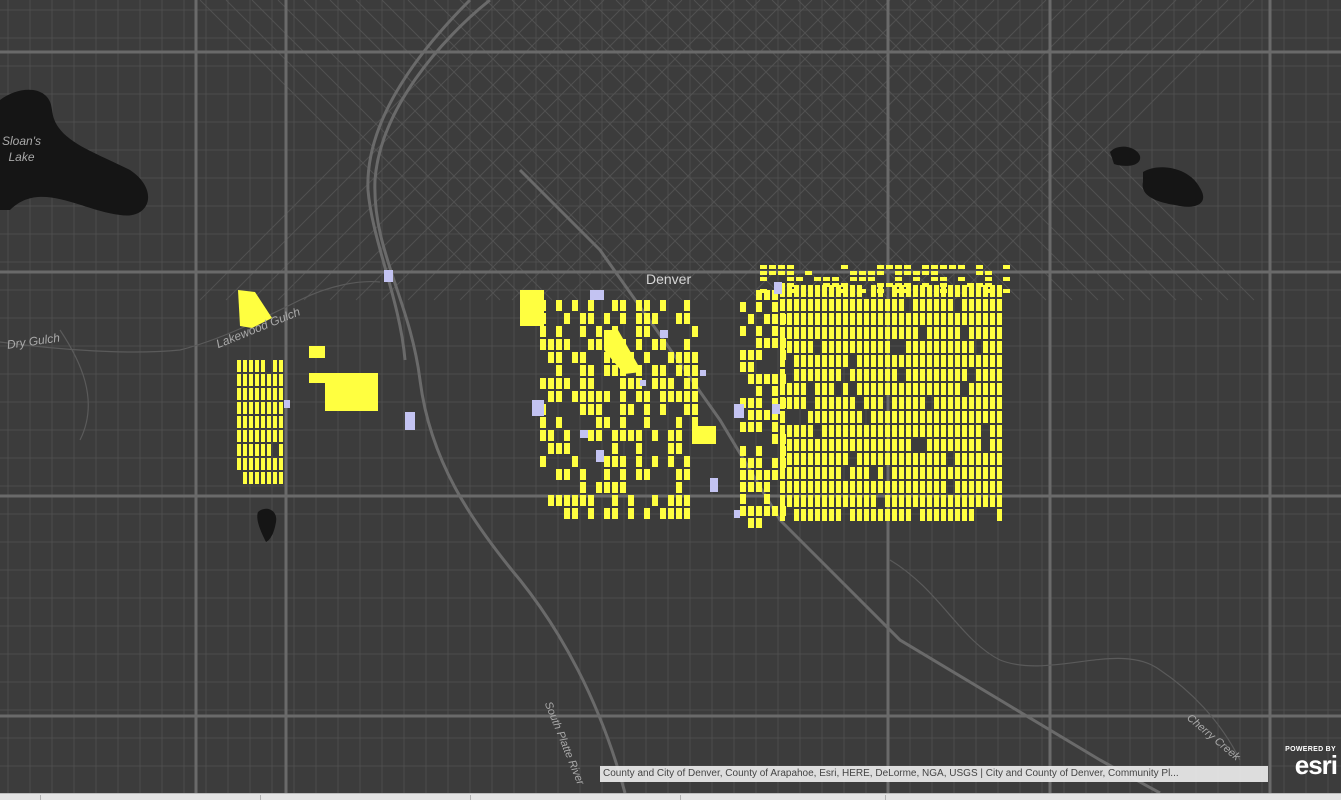 The height and width of the screenshot is (800, 1341). What do you see at coordinates (1309, 764) in the screenshot?
I see `esri-logo: POWERED BY esri` at bounding box center [1309, 764].